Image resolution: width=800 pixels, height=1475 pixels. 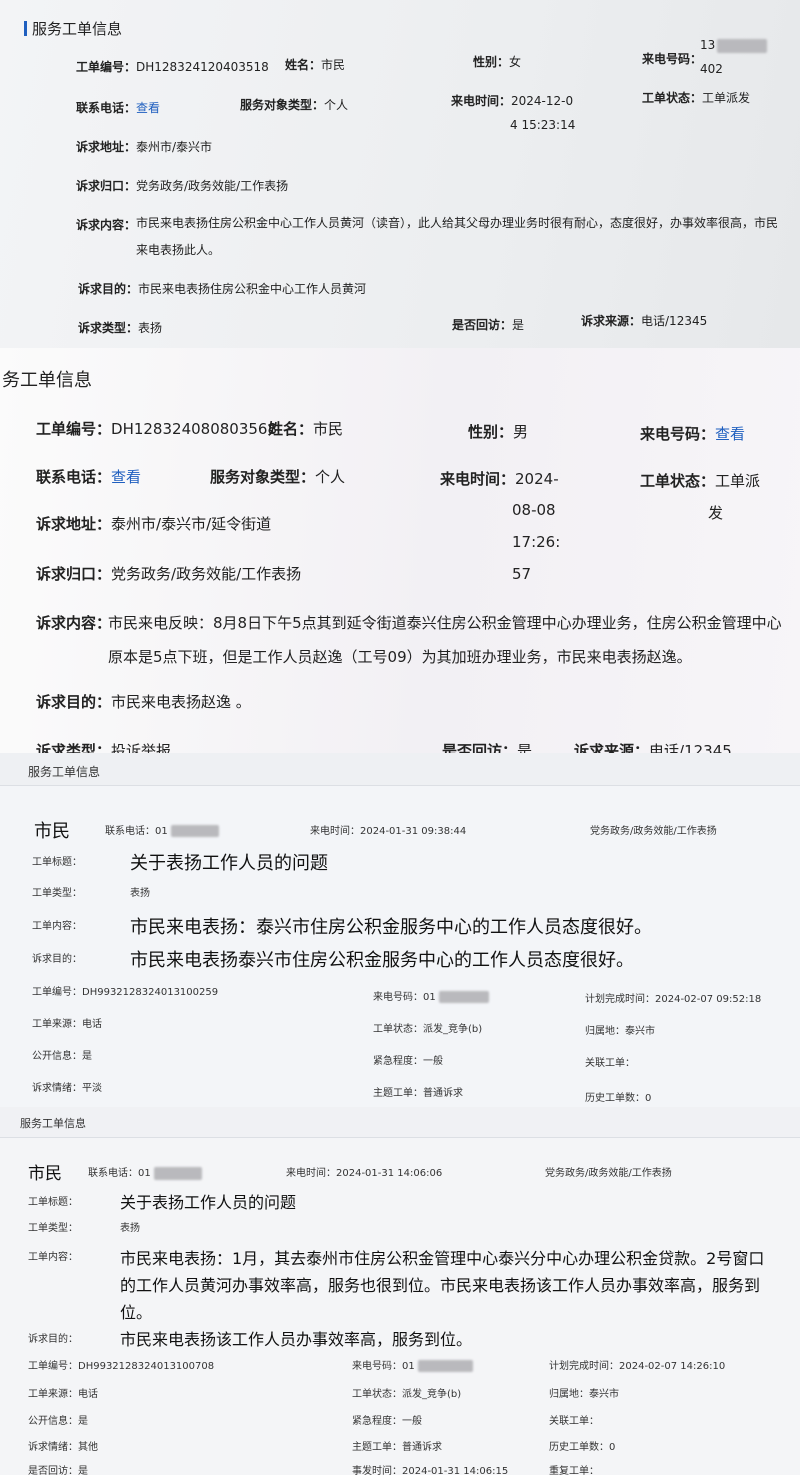 I want to click on call-time-continued: 4 15:23:14, so click(x=543, y=125).